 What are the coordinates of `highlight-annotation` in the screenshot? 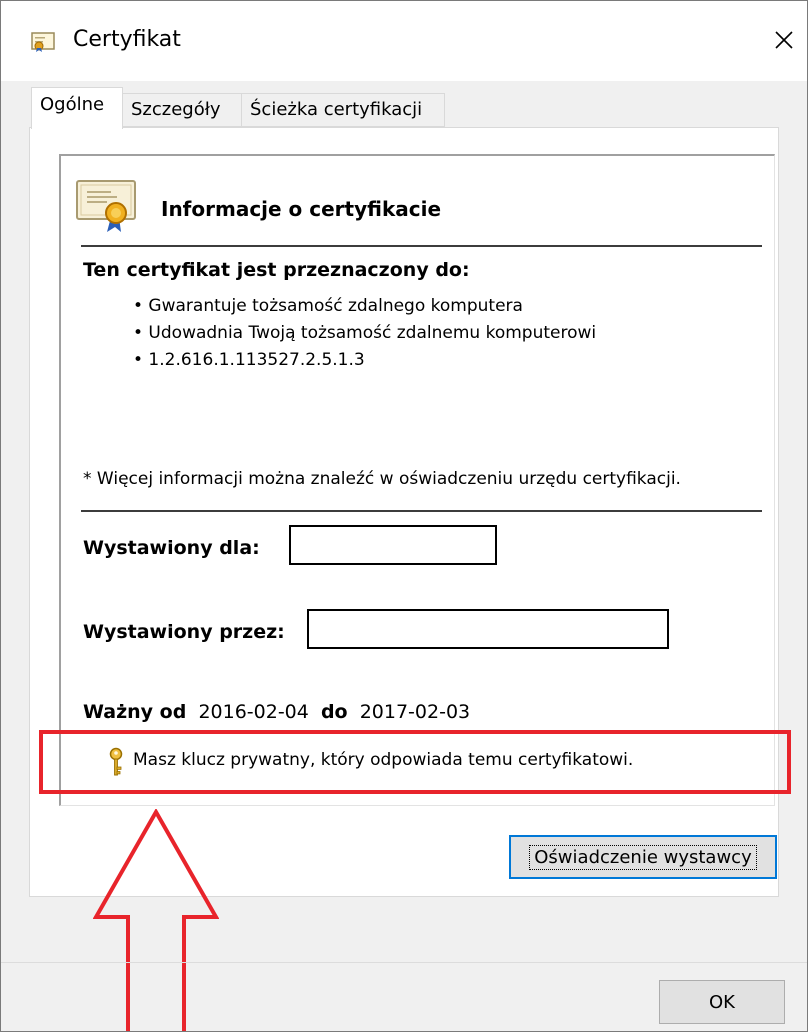 It's located at (415, 762).